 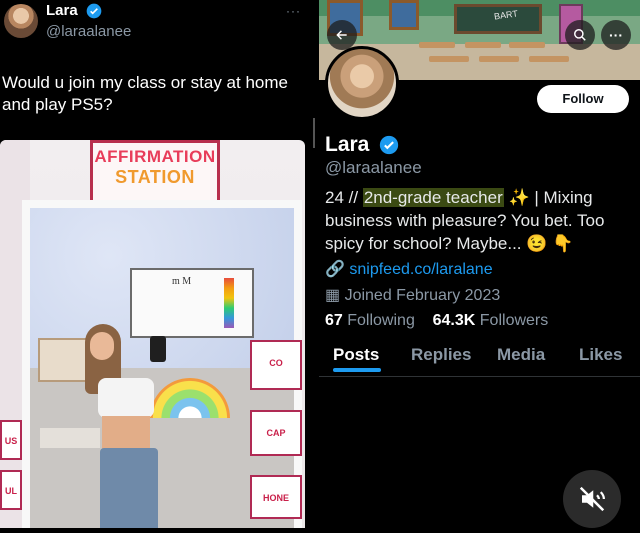 What do you see at coordinates (479, 376) in the screenshot?
I see `tabs-separator` at bounding box center [479, 376].